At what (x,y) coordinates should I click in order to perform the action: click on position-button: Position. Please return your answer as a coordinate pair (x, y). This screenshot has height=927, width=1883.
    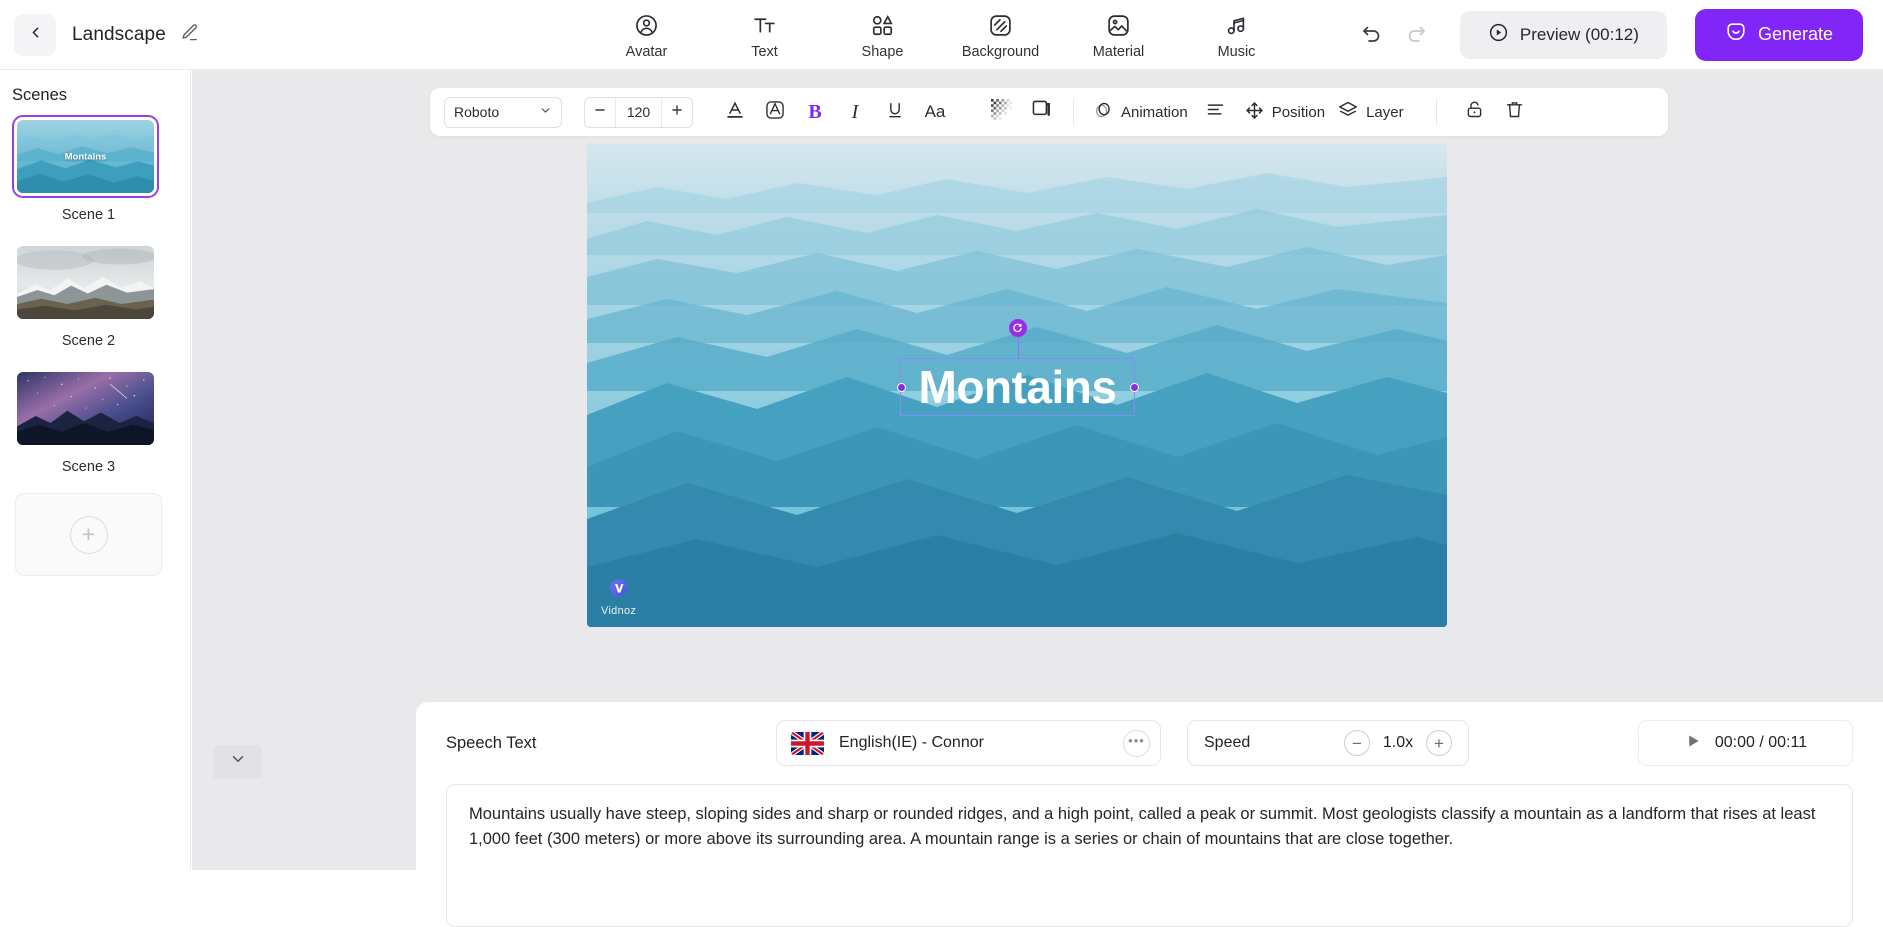
    Looking at the image, I should click on (1284, 112).